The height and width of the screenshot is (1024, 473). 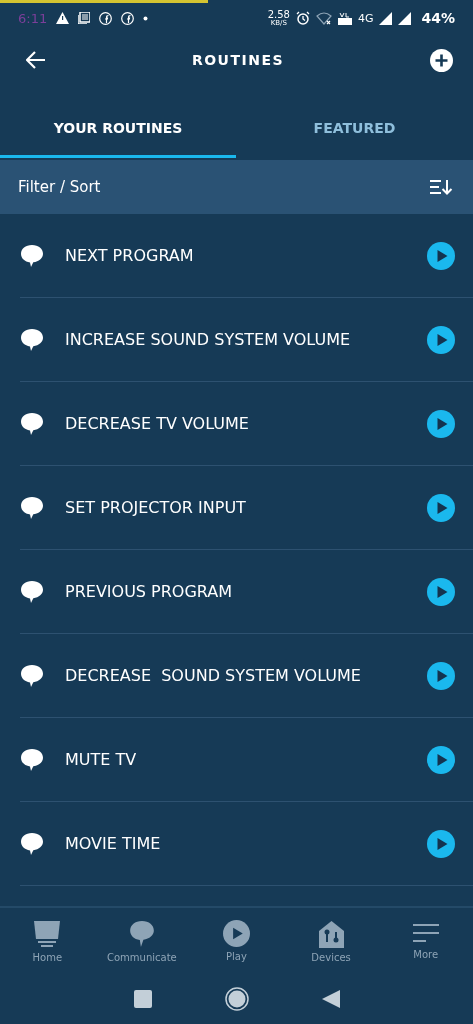 What do you see at coordinates (302, 18) in the screenshot?
I see `alarm-icon` at bounding box center [302, 18].